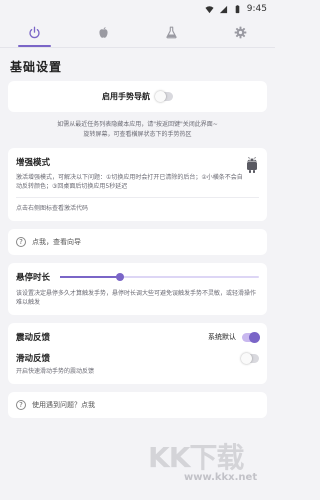  What do you see at coordinates (196, 457) in the screenshot?
I see `watermark-logo: KK下载` at bounding box center [196, 457].